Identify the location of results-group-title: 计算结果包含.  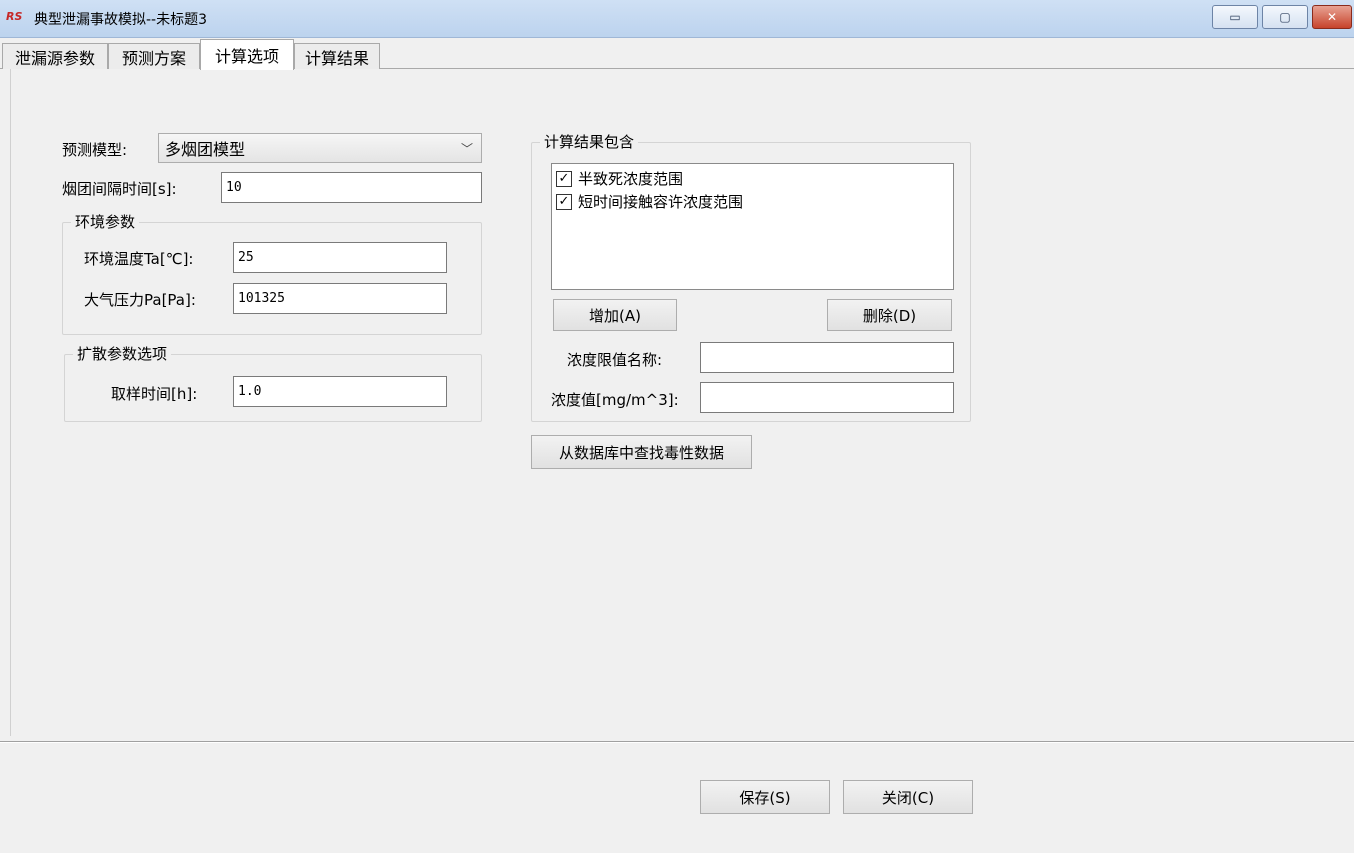
(589, 141).